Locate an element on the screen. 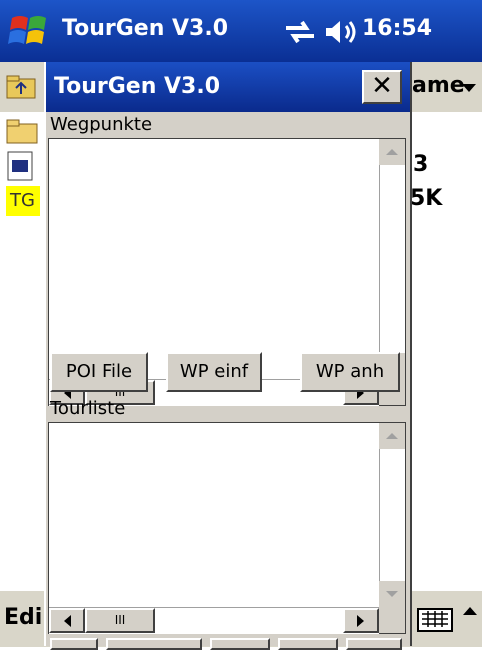 This screenshot has height=650, width=482. taskbar: TourGen V3.0 16:54 is located at coordinates (241, 31).